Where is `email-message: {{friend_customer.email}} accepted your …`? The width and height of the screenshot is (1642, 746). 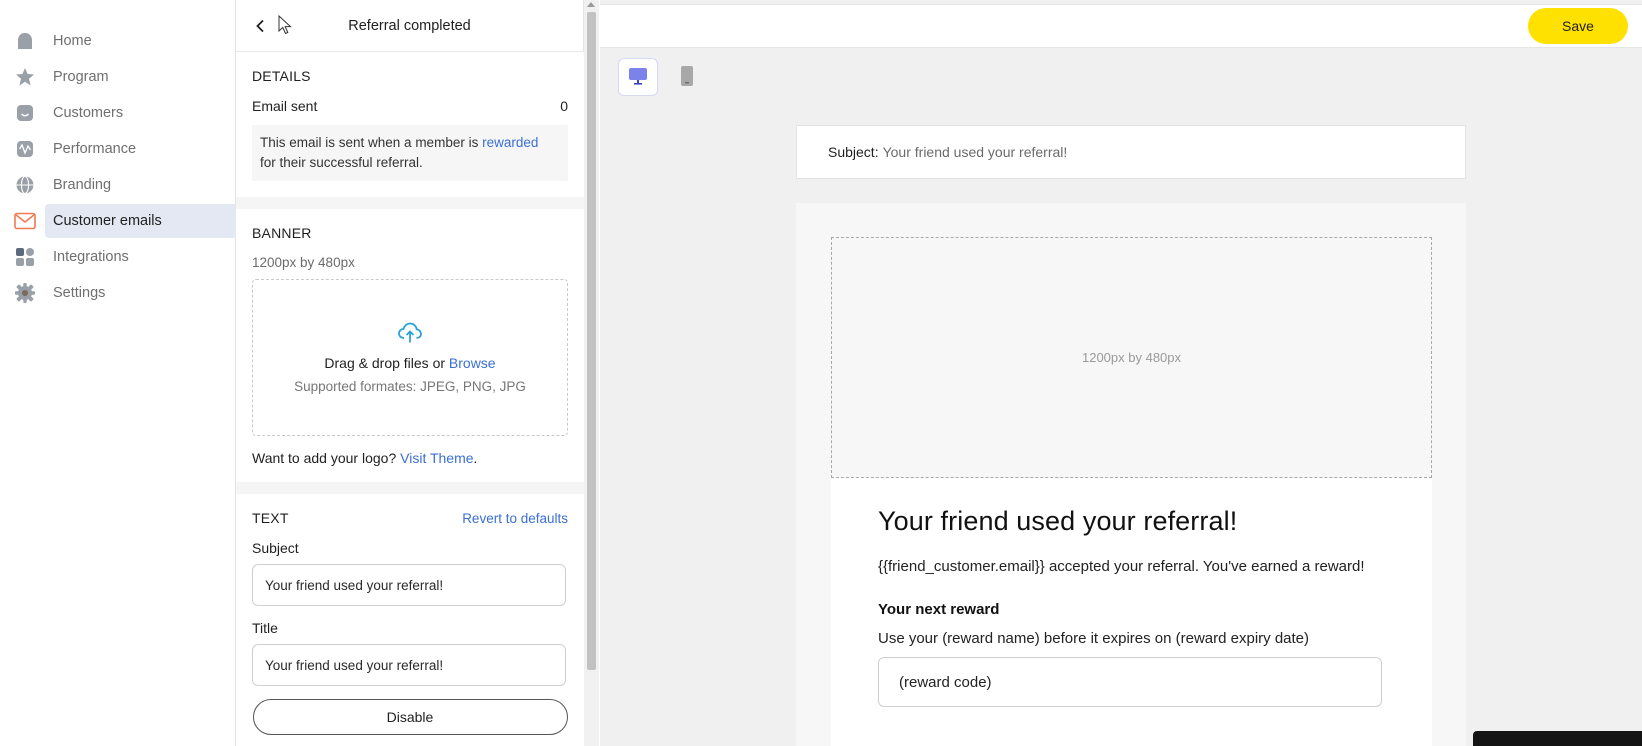 email-message: {{friend_customer.email}} accepted your … is located at coordinates (1121, 566).